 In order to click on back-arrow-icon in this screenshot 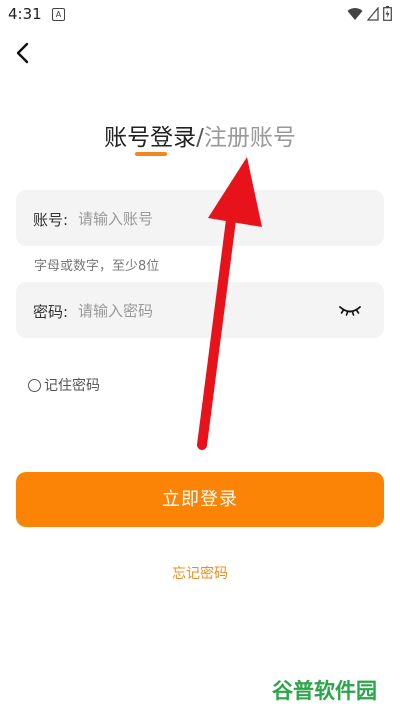, I will do `click(22, 53)`.